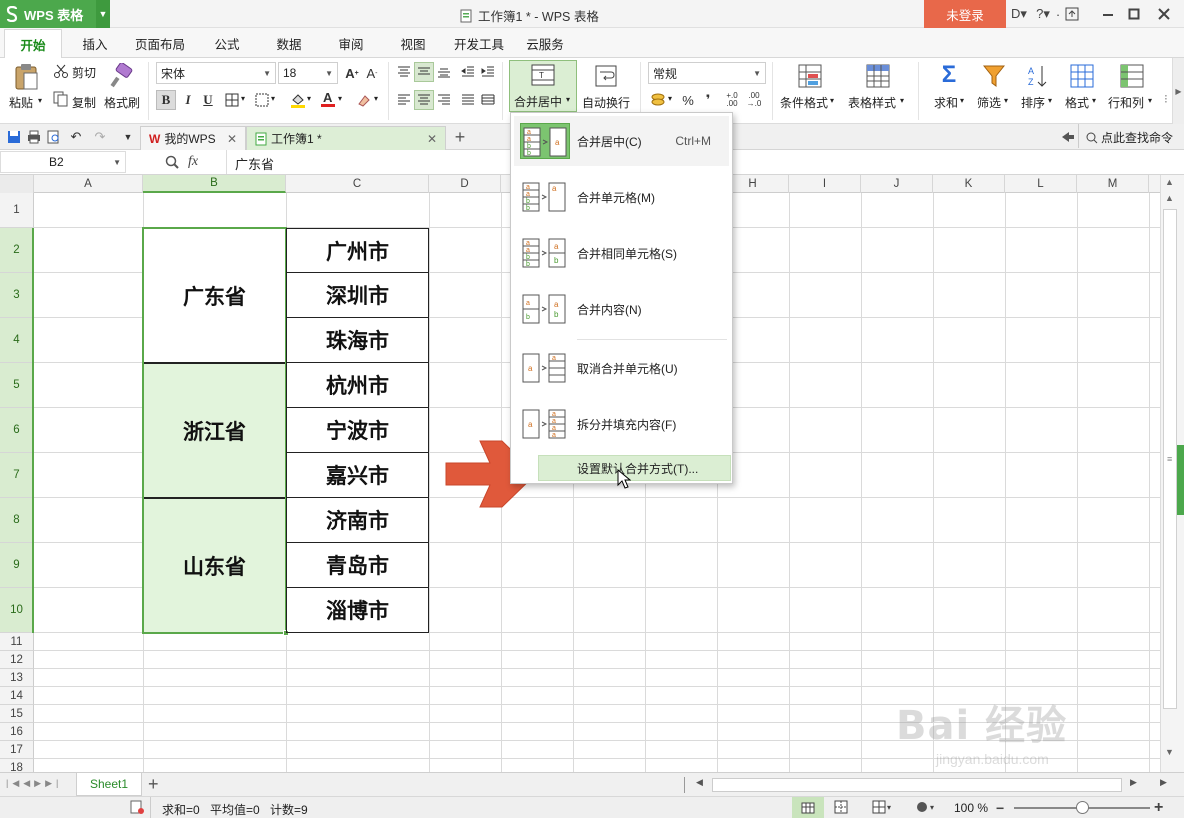  Describe the element at coordinates (17, 250) in the screenshot. I see `row-header-2: 2` at that location.